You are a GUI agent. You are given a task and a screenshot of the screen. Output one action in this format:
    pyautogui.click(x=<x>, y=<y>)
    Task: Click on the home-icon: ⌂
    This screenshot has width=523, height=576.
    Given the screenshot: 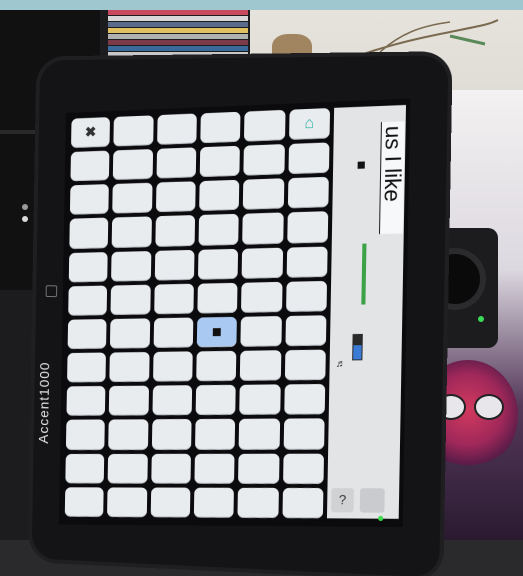 What is the action you would take?
    pyautogui.click(x=309, y=123)
    